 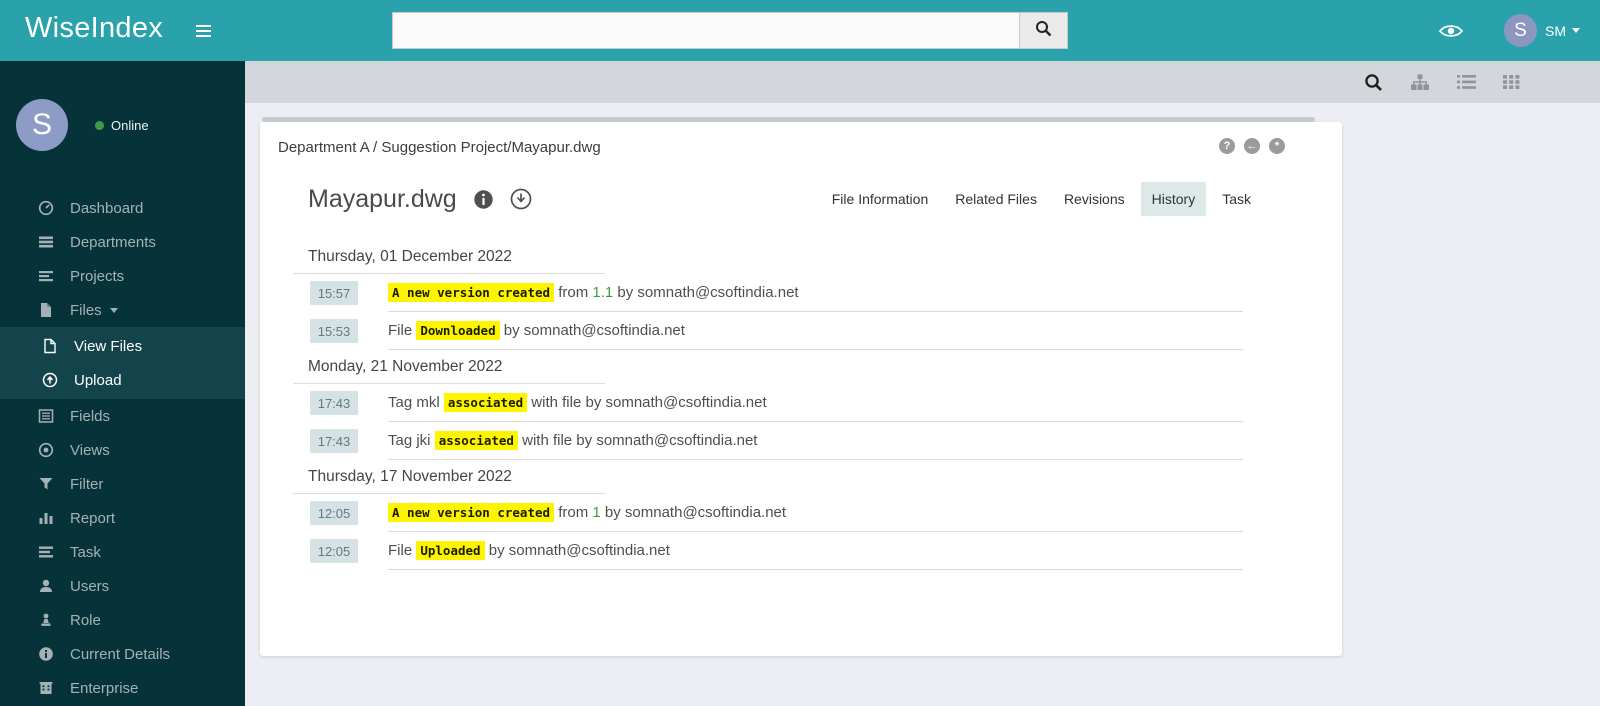 I want to click on info-icon, so click(x=483, y=199).